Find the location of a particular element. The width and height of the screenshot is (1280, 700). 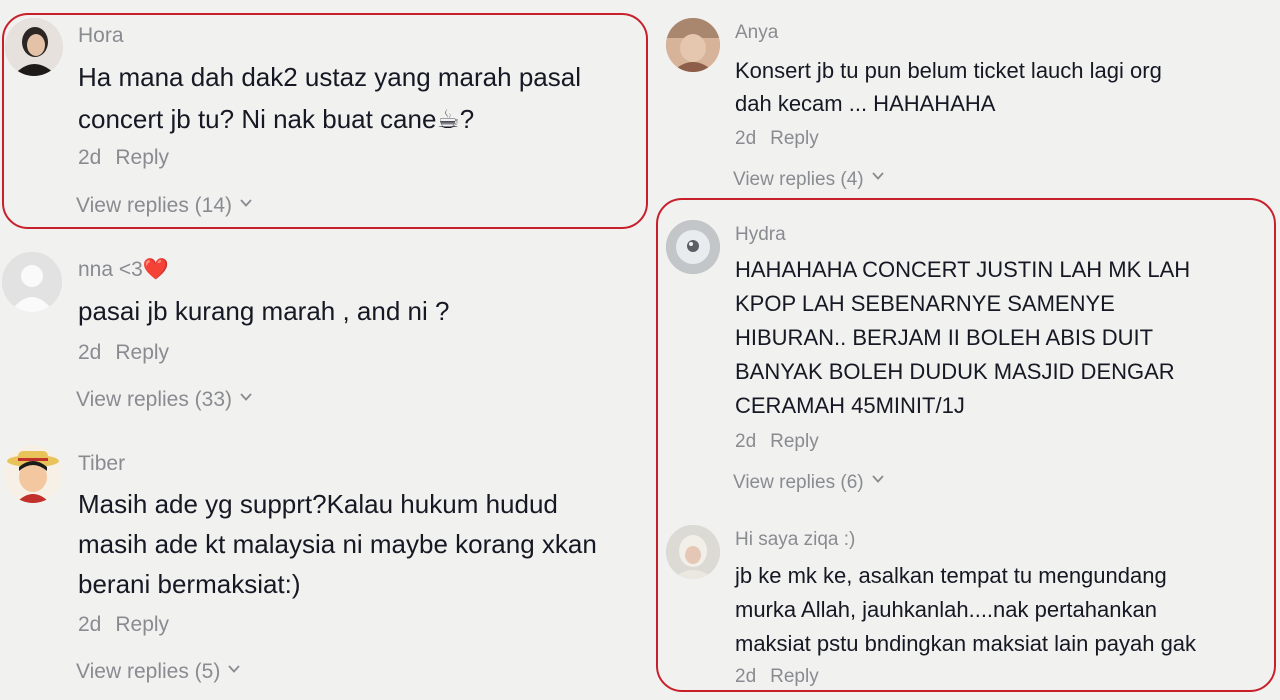

view-replies-label: View replies (33) is located at coordinates (154, 399).